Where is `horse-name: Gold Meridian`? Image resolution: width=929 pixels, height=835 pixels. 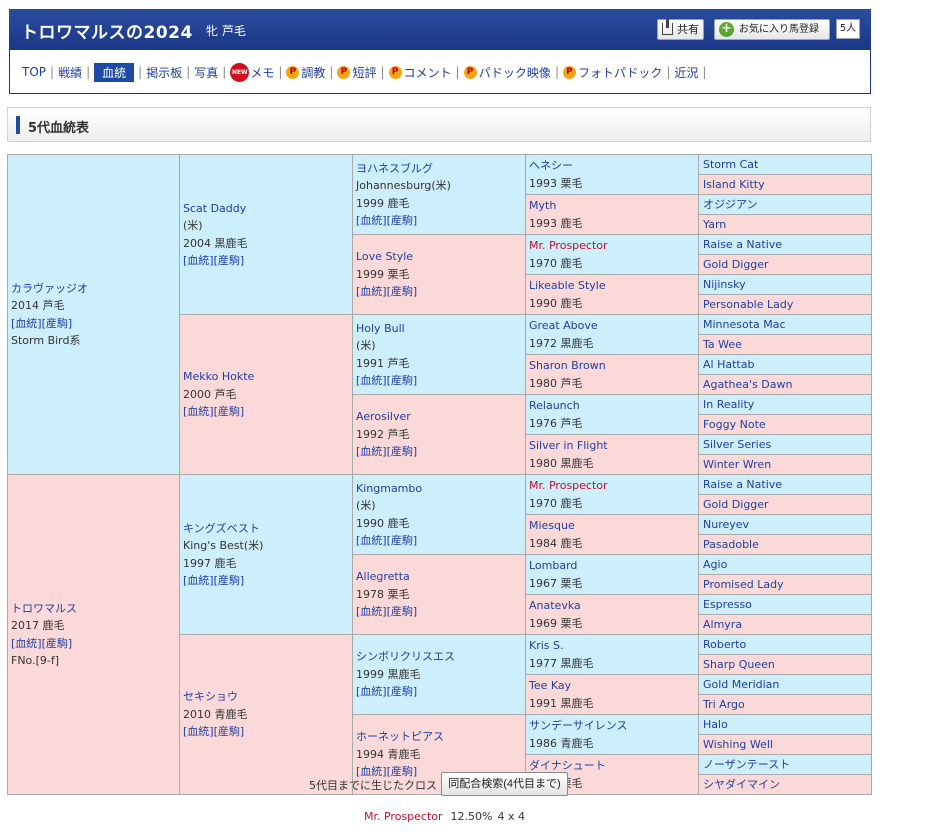 horse-name: Gold Meridian is located at coordinates (741, 684).